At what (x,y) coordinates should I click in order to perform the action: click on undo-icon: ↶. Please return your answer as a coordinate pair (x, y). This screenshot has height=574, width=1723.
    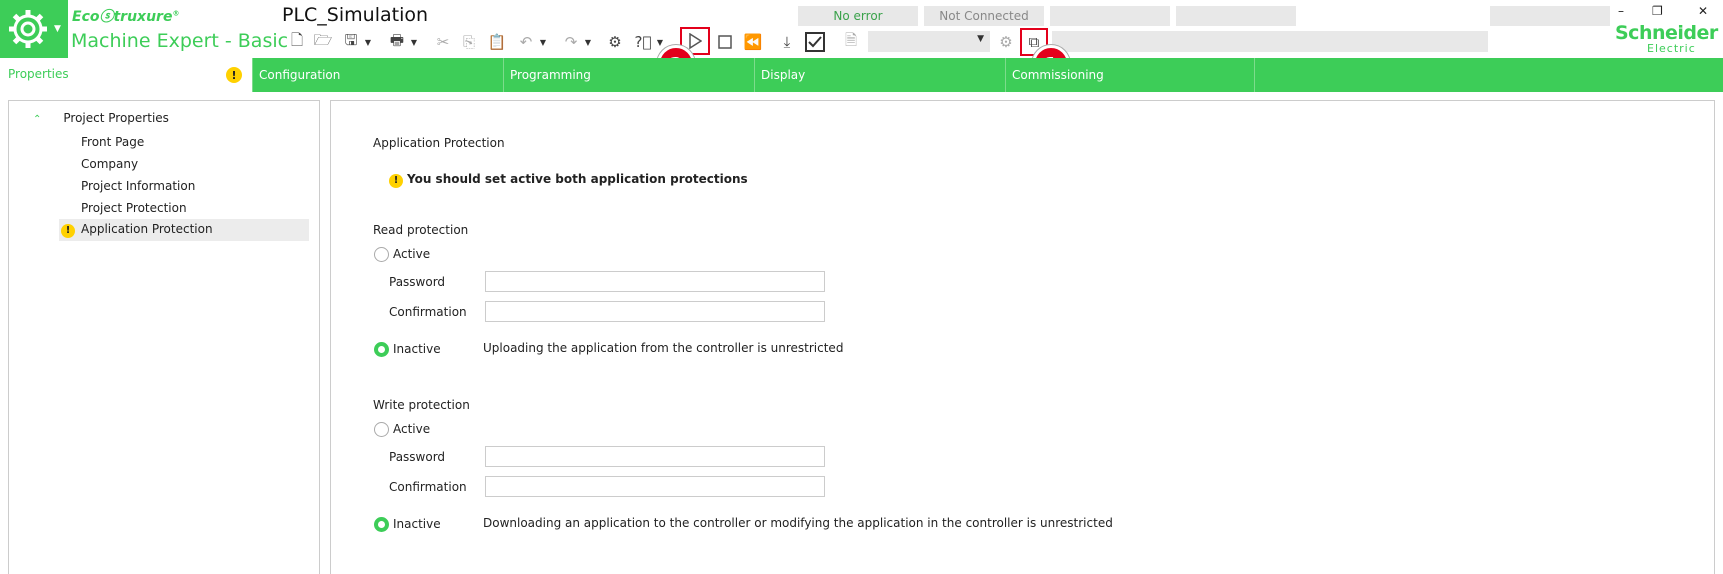
    Looking at the image, I should click on (526, 42).